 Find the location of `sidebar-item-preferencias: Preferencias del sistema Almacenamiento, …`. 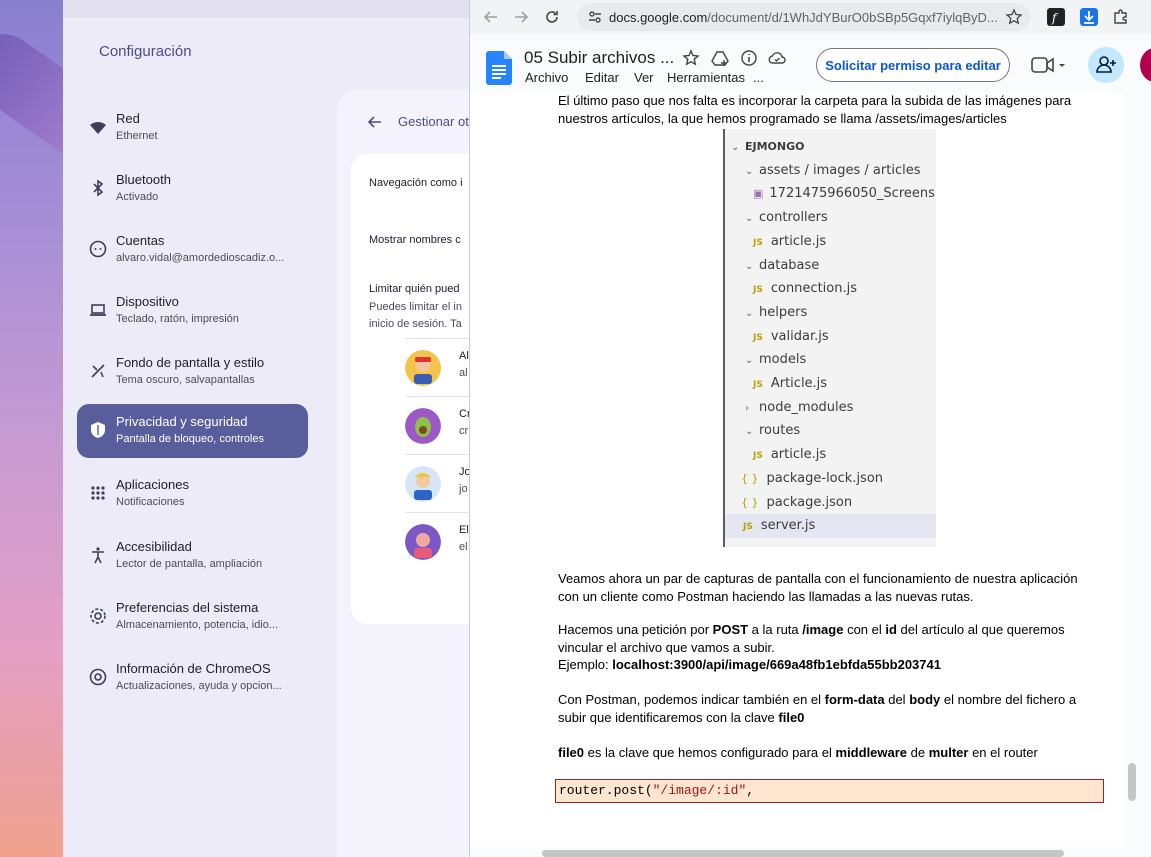

sidebar-item-preferencias: Preferencias del sistema Almacenamiento, … is located at coordinates (192, 617).